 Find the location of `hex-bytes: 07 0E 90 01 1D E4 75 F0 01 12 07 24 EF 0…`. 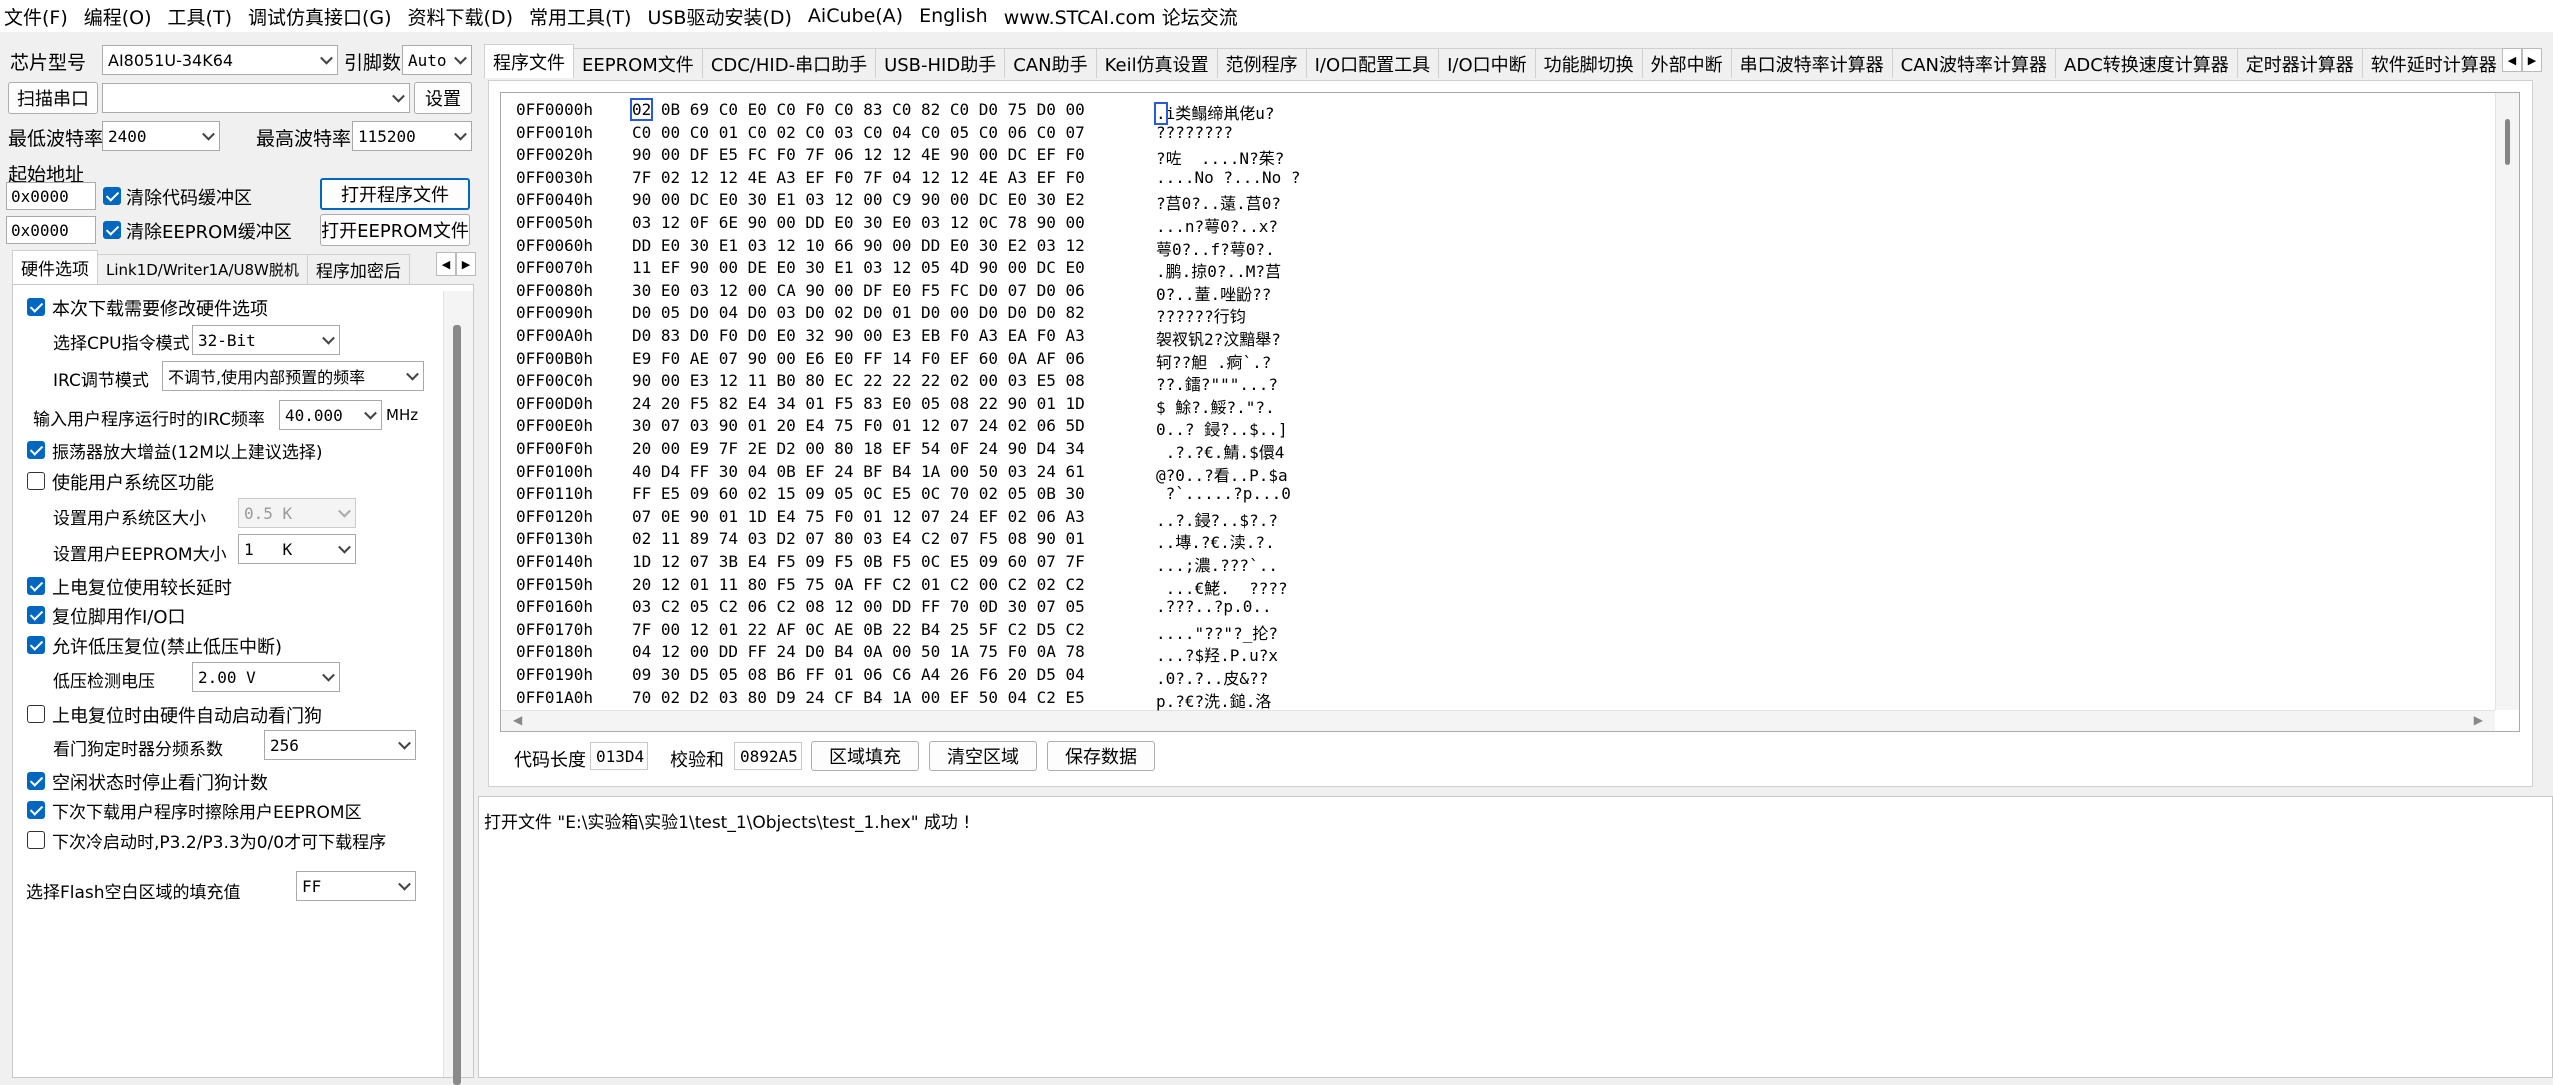

hex-bytes: 07 0E 90 01 1D E4 75 F0 01 12 07 24 EF 0… is located at coordinates (858, 516).